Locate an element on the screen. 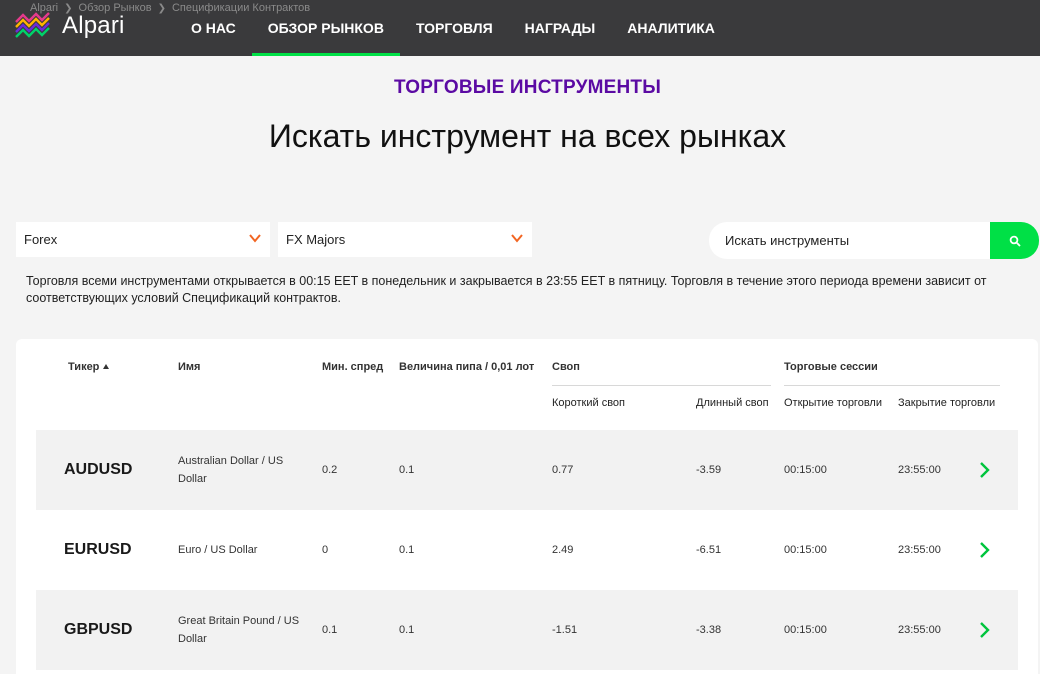  ticker-cell: EURUSD is located at coordinates (98, 549).